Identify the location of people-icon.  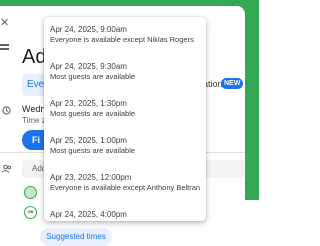
(7, 168).